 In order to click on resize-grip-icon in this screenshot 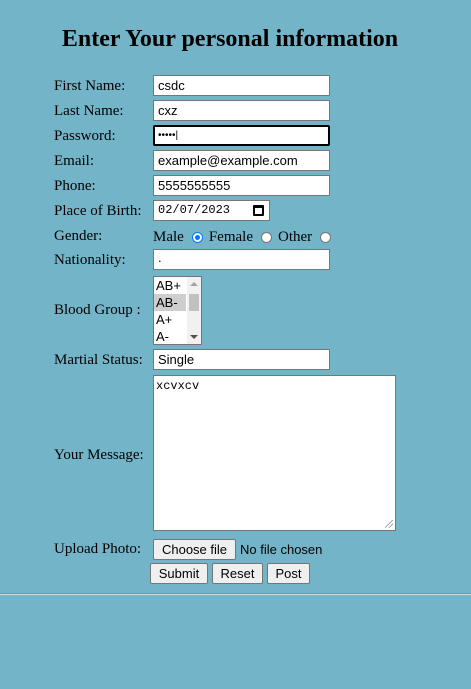, I will do `click(389, 524)`.